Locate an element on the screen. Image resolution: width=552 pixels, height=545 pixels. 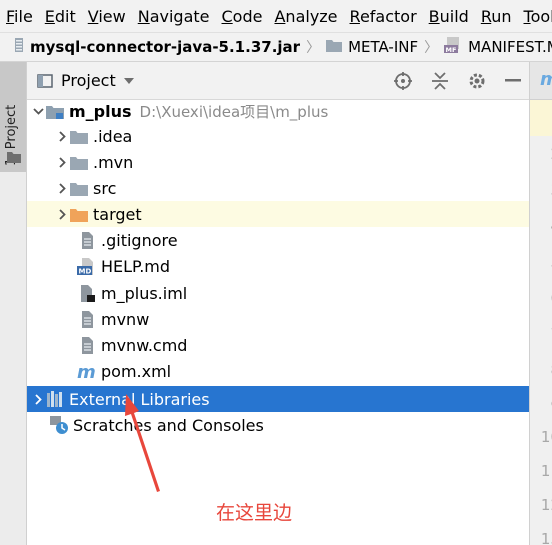
tree-item-label: .mvn is located at coordinates (113, 162).